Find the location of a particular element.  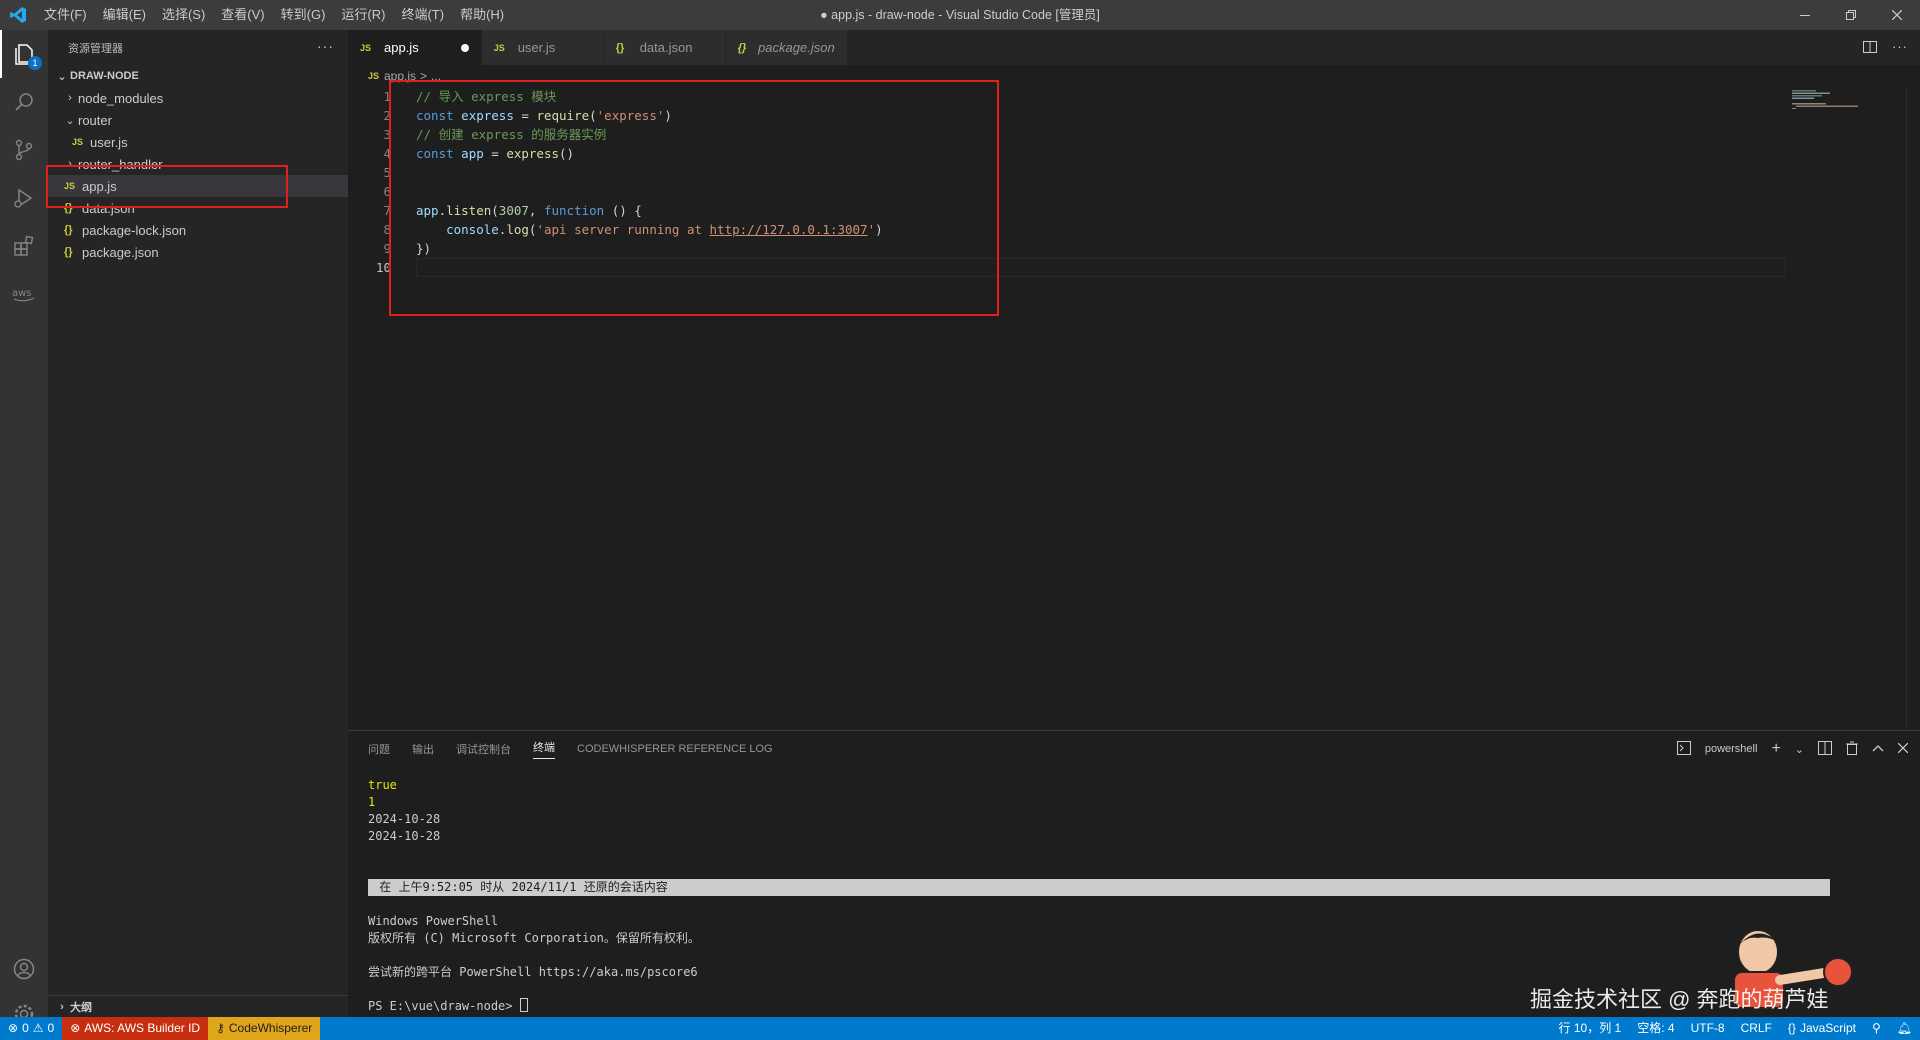

live-share-icon: ⚲ is located at coordinates (1876, 1028).